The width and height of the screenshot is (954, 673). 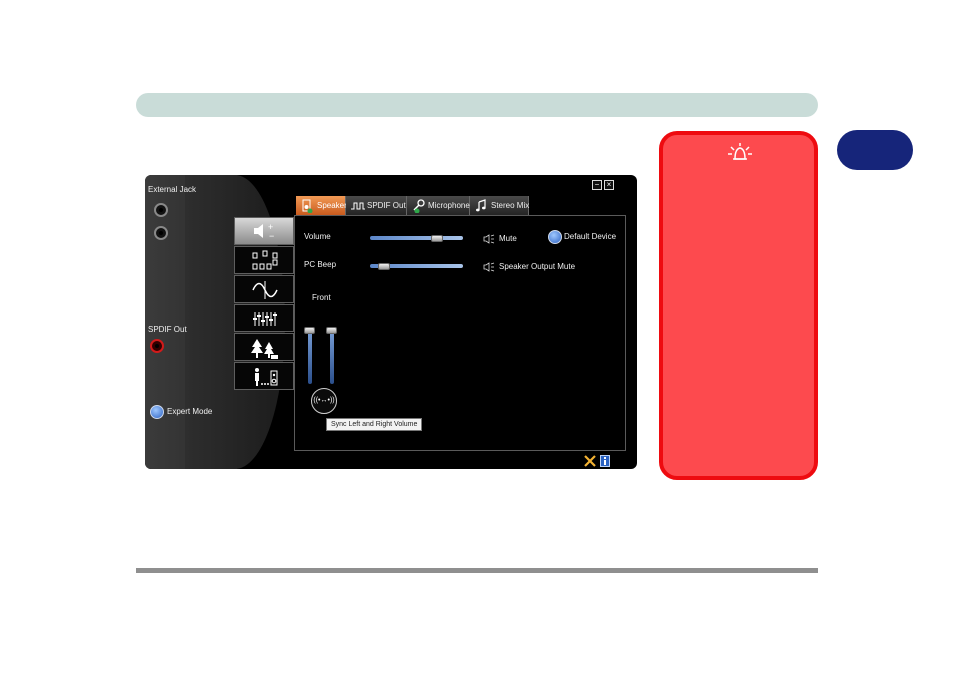 I want to click on tab-microphone: Microphone, so click(x=438, y=206).